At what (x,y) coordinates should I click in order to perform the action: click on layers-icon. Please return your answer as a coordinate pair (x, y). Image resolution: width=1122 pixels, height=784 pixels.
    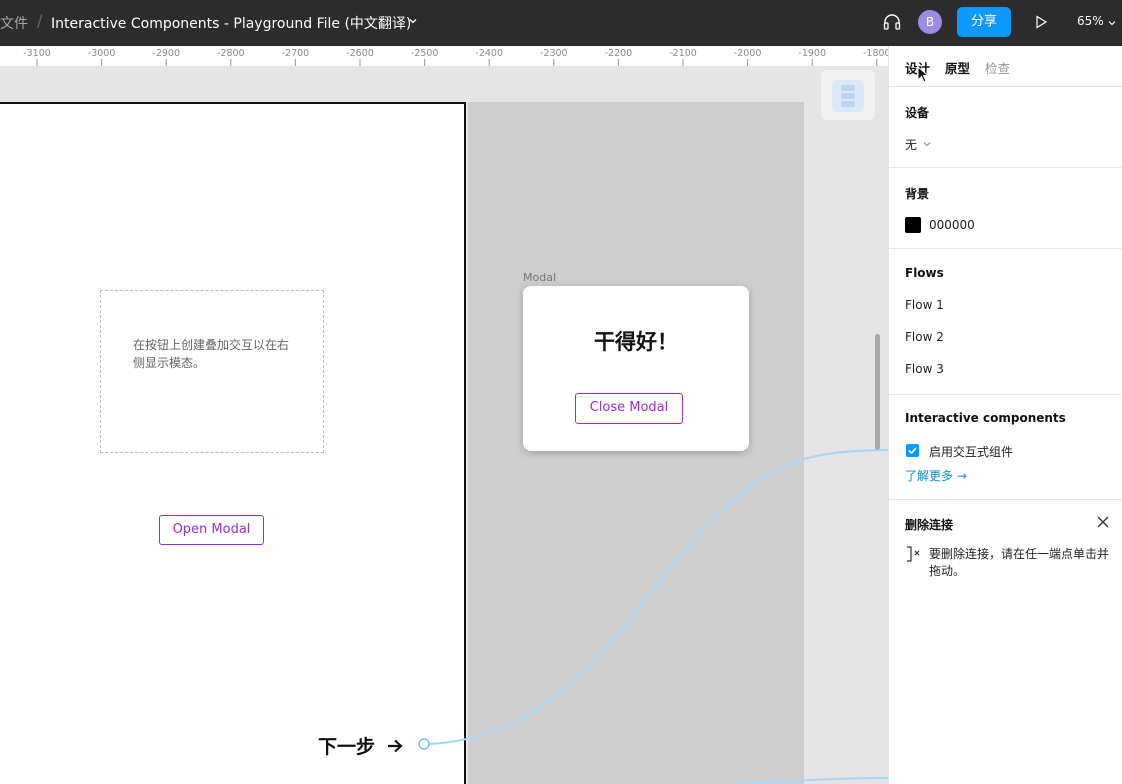
    Looking at the image, I should click on (848, 96).